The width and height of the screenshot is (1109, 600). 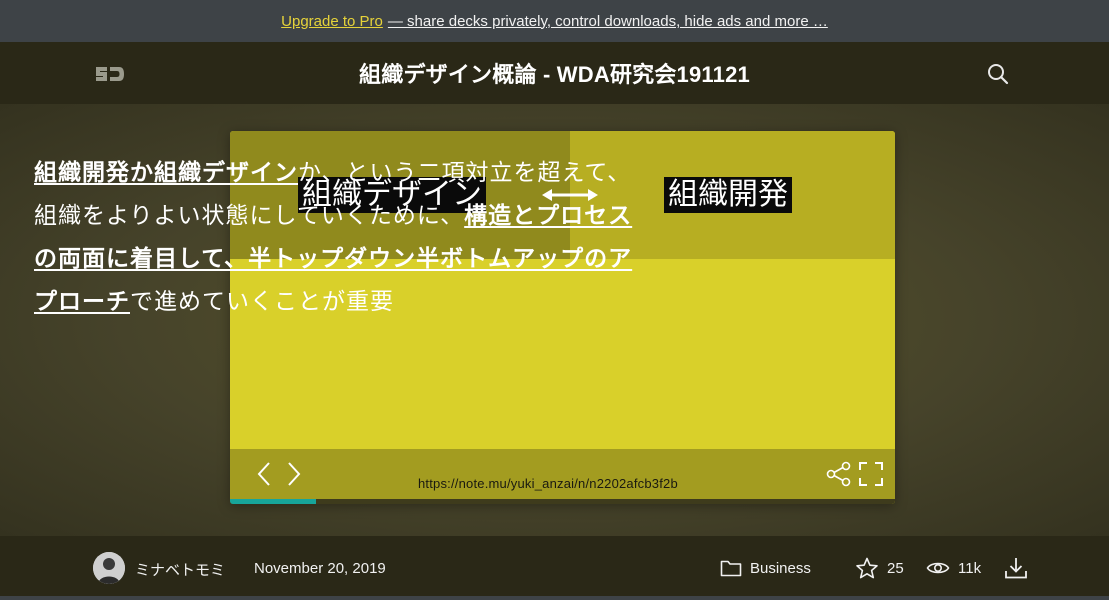 What do you see at coordinates (294, 474) in the screenshot?
I see `chevron-right-icon` at bounding box center [294, 474].